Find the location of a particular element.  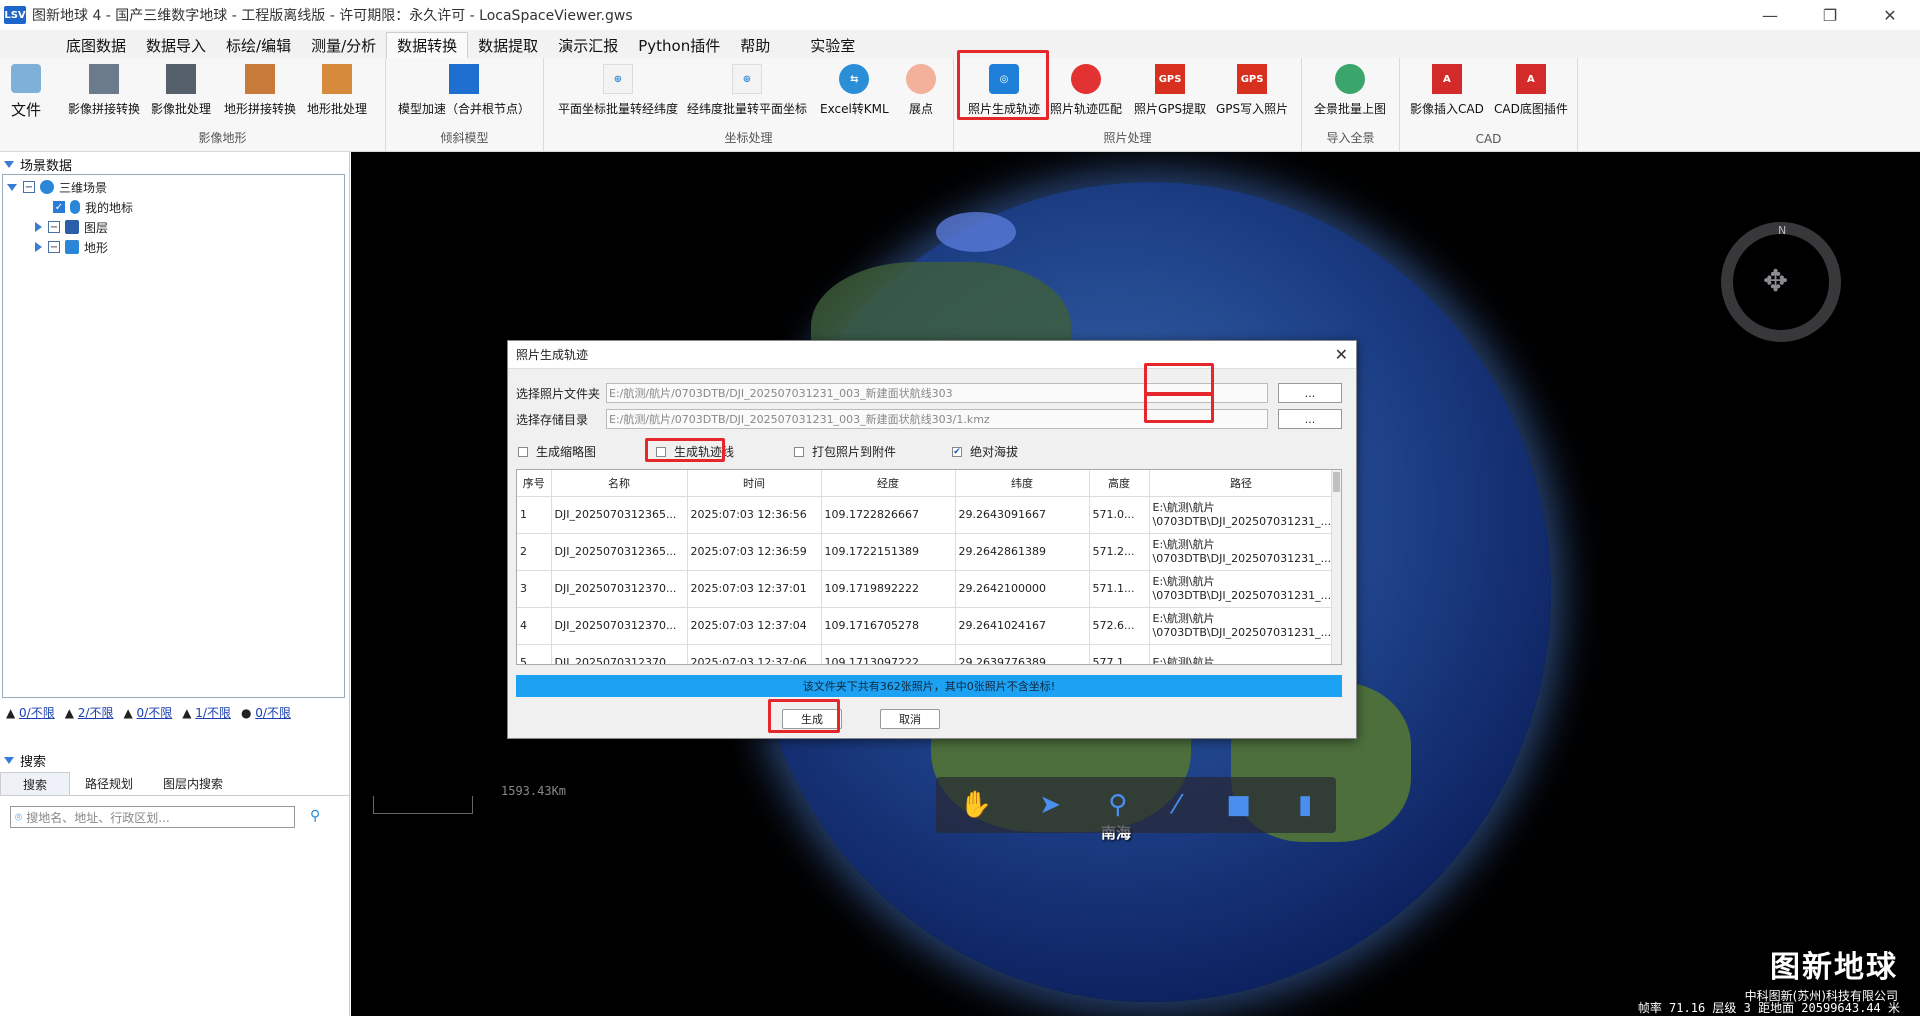

excel-to-kml-icon: ⇆ is located at coordinates (854, 79).